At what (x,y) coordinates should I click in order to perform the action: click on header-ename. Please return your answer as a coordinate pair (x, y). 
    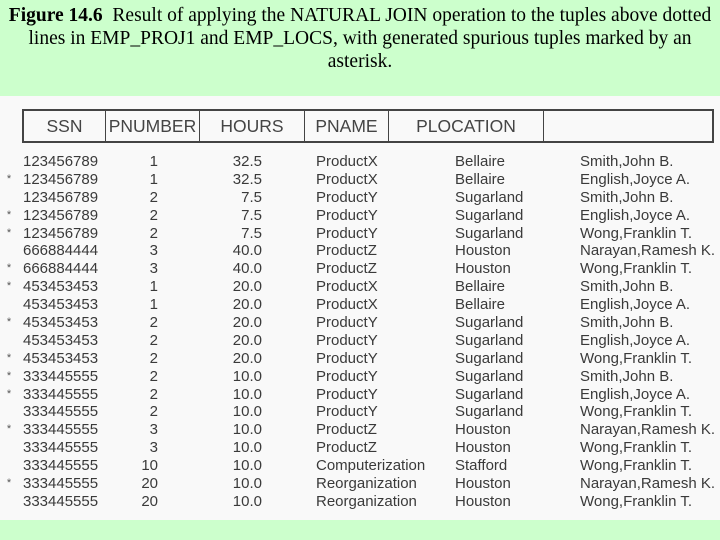
    Looking at the image, I should click on (628, 126).